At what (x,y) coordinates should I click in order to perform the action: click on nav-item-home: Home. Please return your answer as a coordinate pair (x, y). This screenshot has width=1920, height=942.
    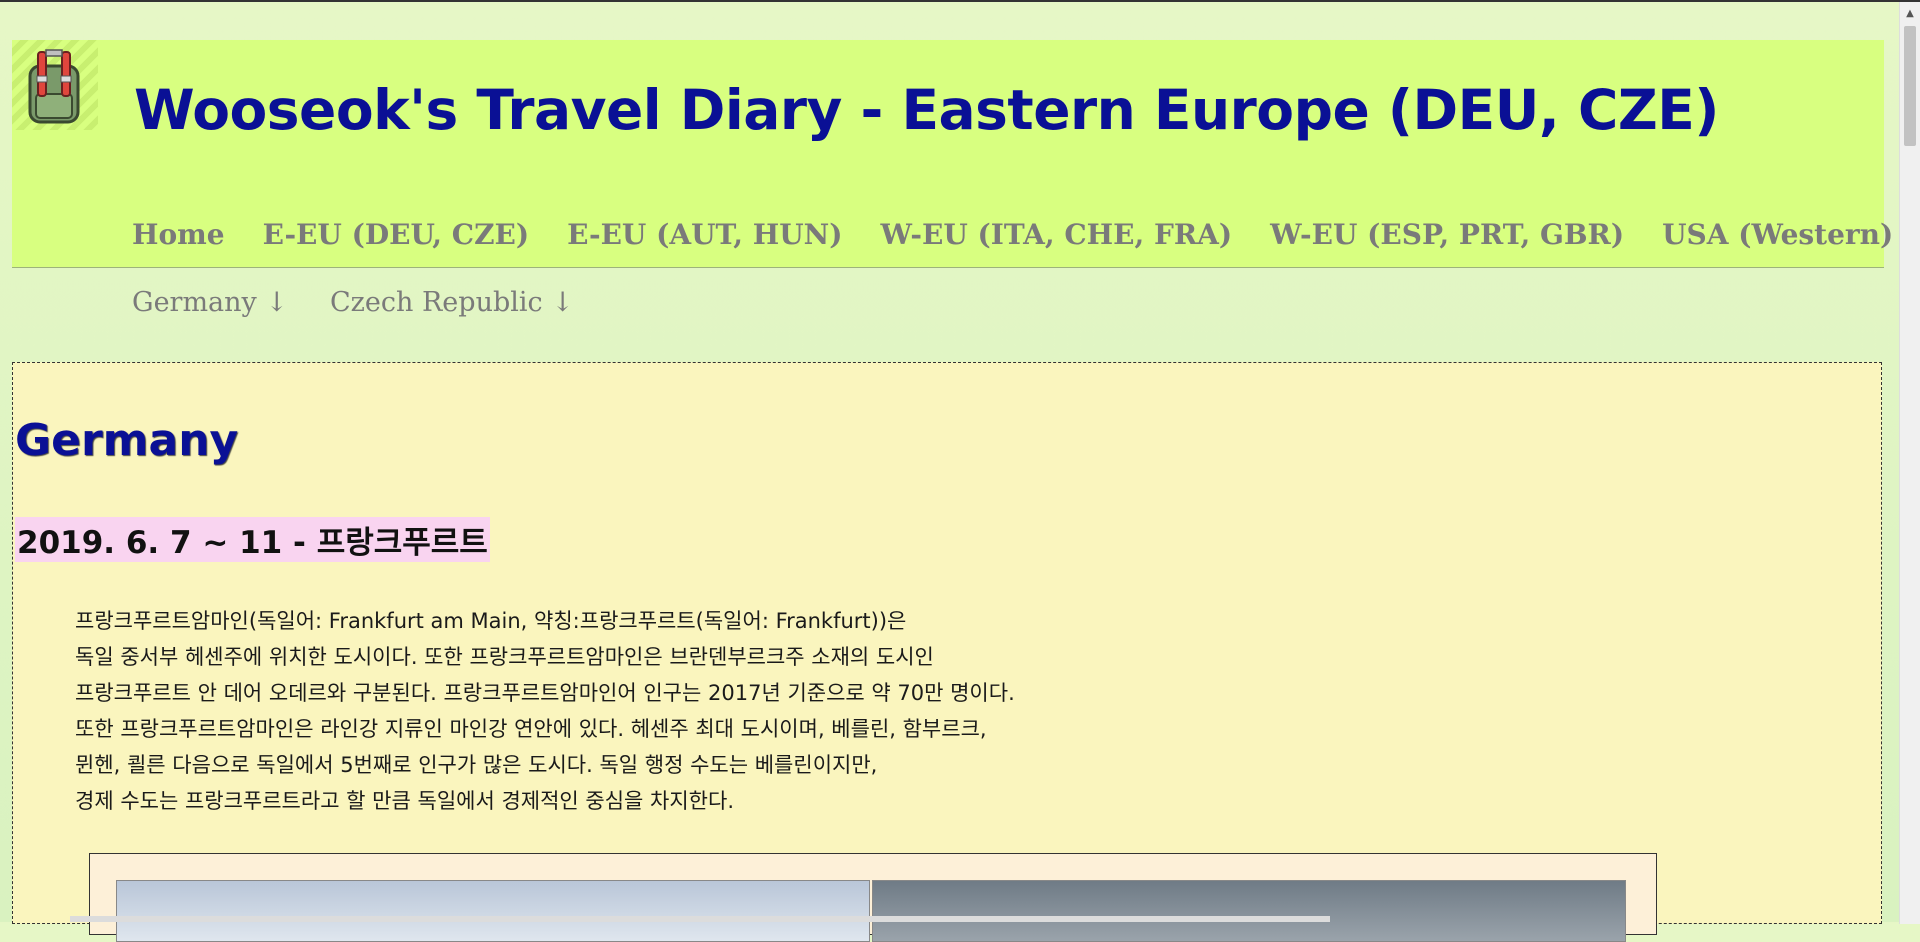
    Looking at the image, I should click on (178, 234).